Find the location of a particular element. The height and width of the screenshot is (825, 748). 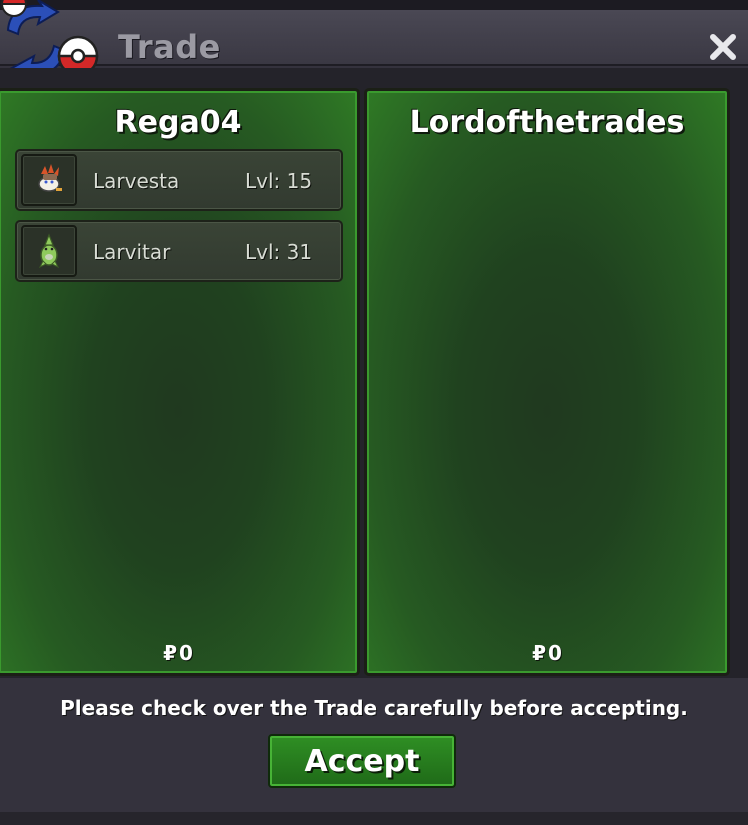

title-bar: Trade is located at coordinates (374, 38).